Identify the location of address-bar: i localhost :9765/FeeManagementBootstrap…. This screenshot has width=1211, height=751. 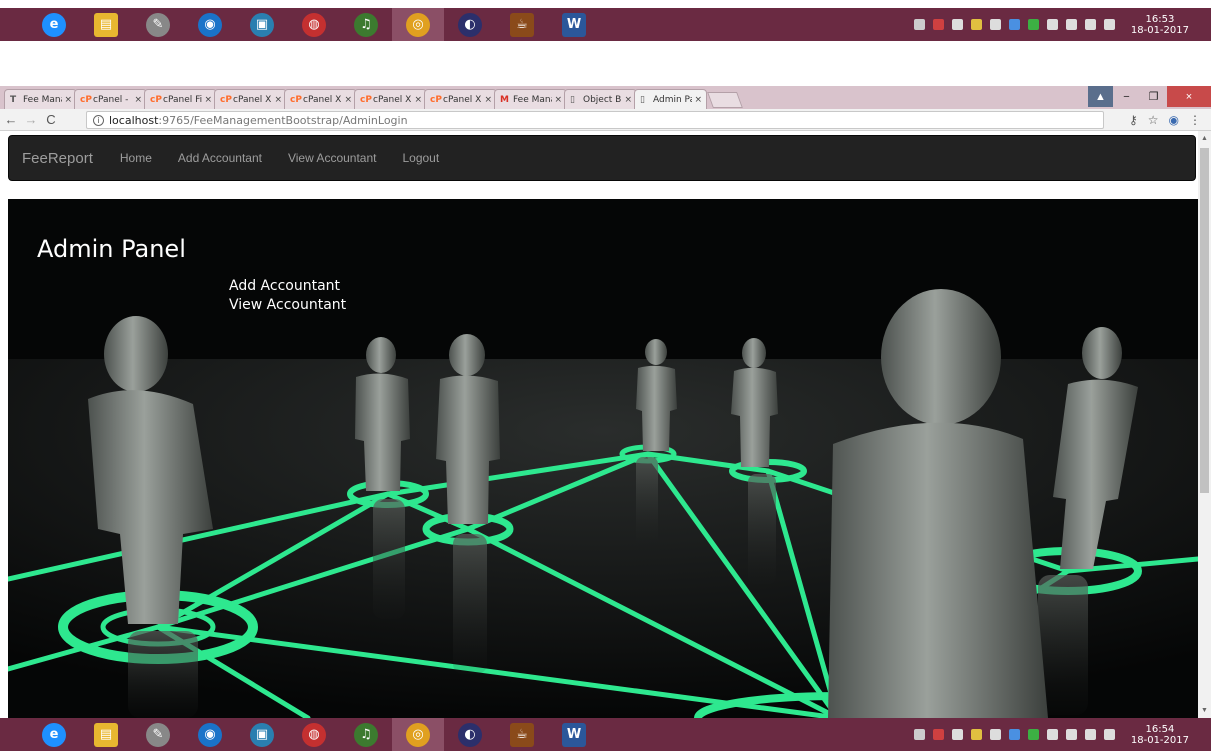
(595, 120).